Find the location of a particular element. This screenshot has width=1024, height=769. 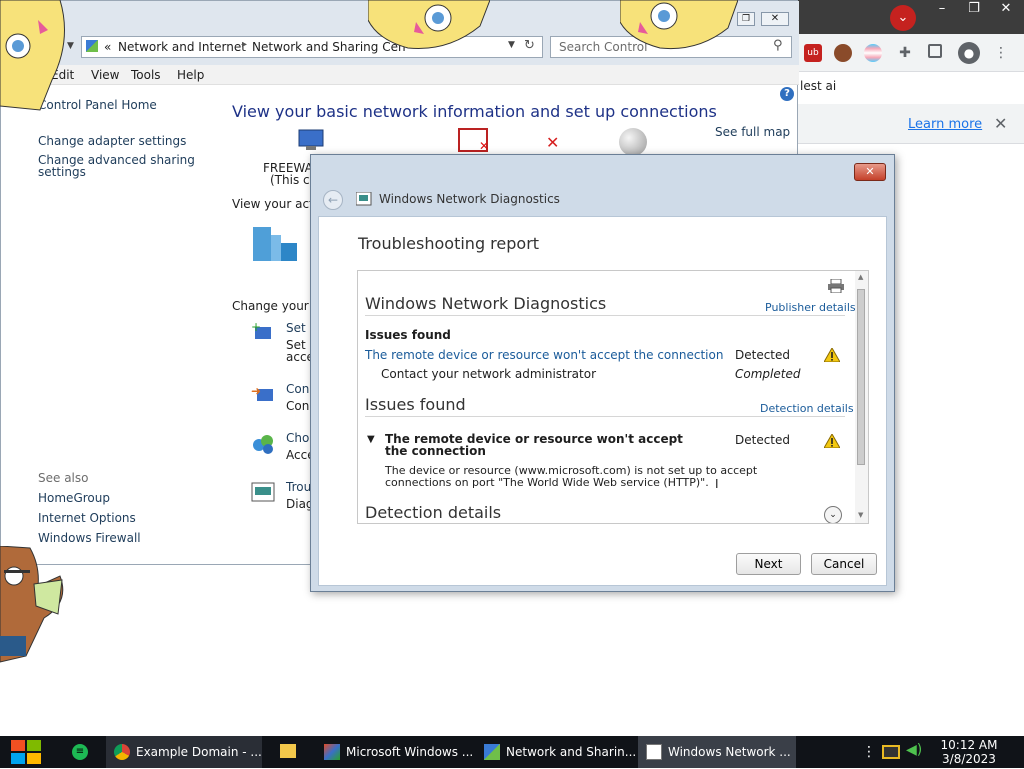

tray-monitor-icon is located at coordinates (891, 752).